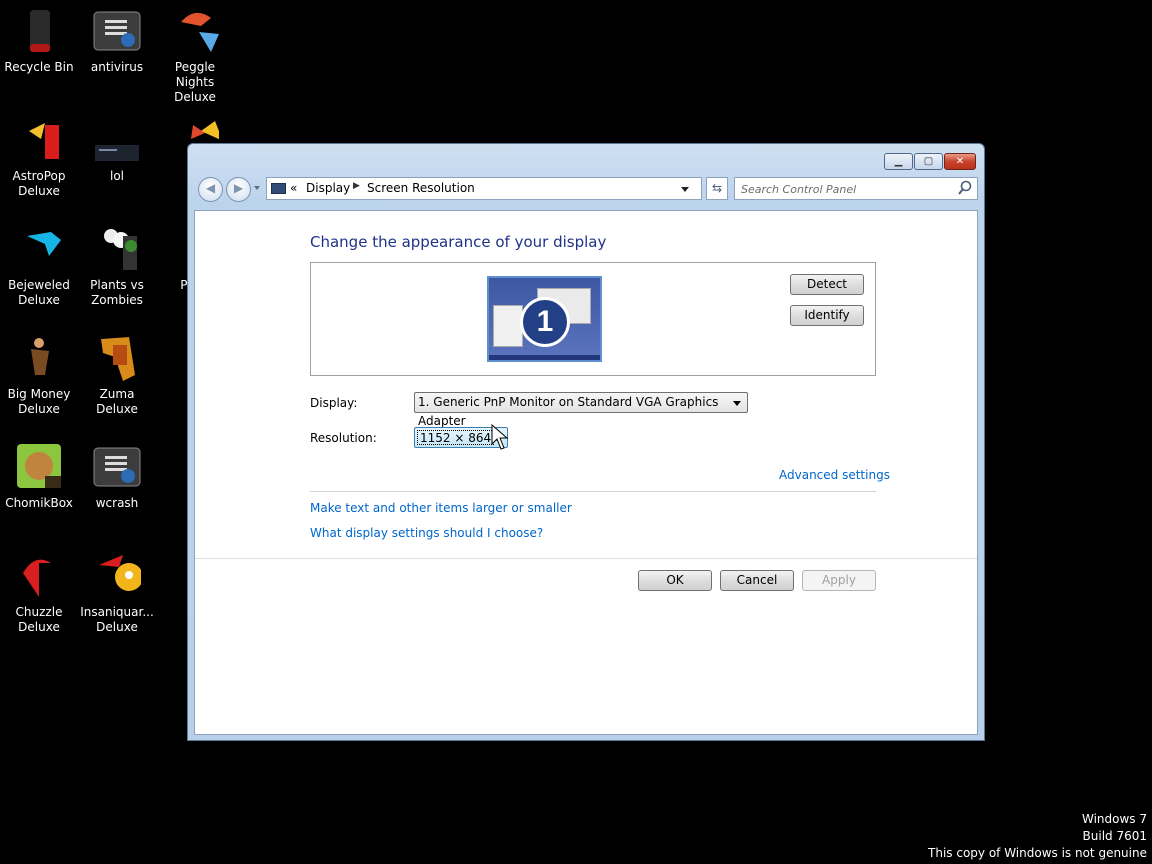 The width and height of the screenshot is (1152, 864). I want to click on control-panel-icon, so click(278, 188).